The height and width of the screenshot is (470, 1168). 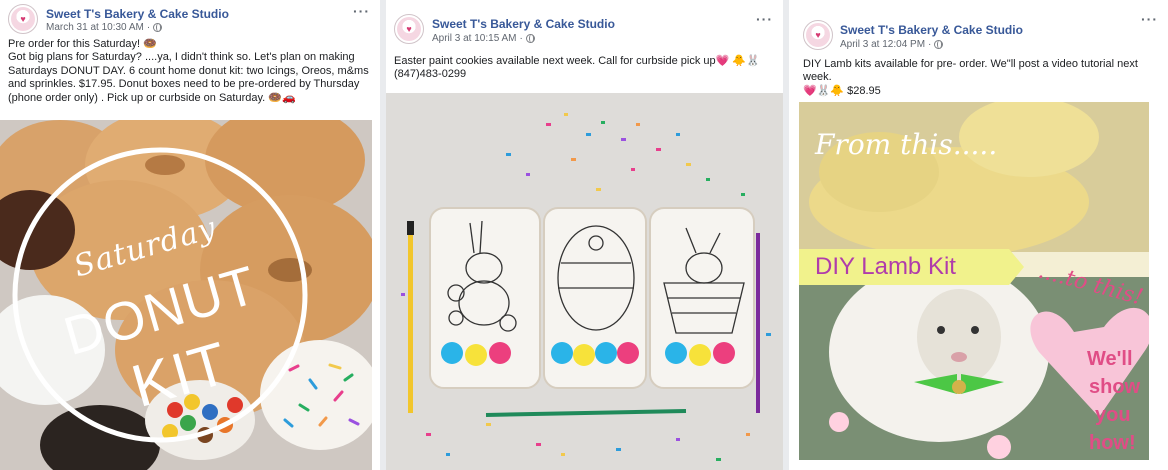 I want to click on image-bottom-text-2: show, so click(x=1115, y=387).